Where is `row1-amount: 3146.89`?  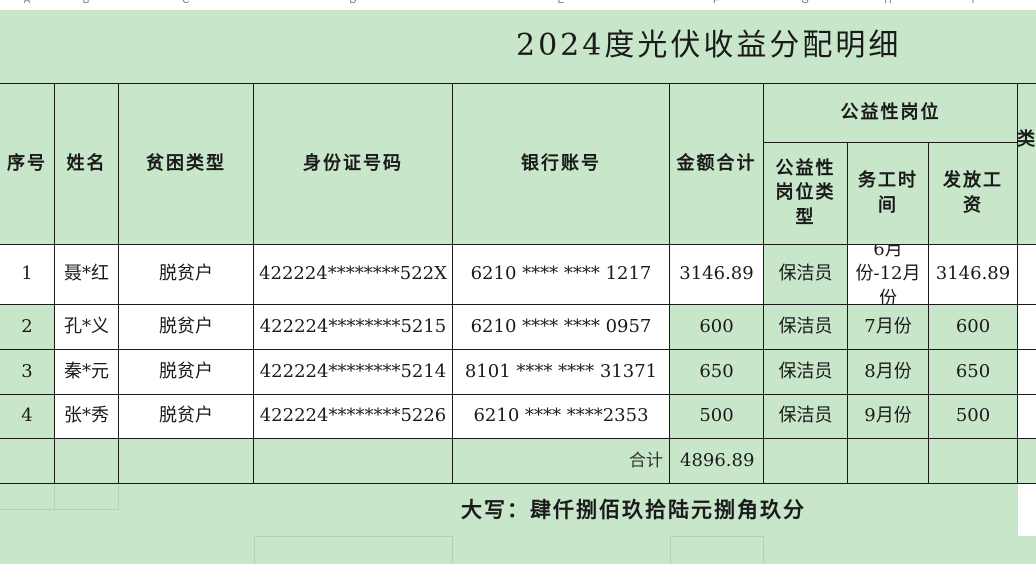
row1-amount: 3146.89 is located at coordinates (717, 274).